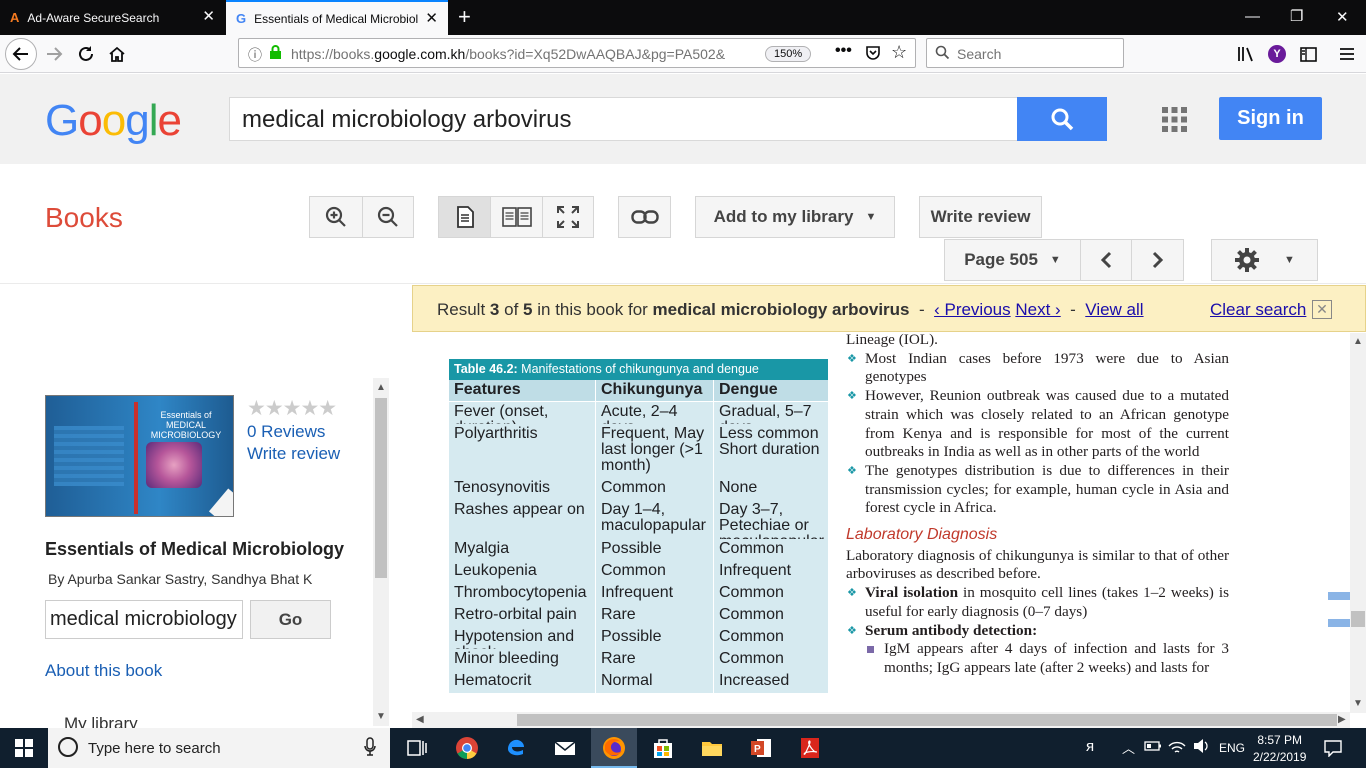 Image resolution: width=1366 pixels, height=768 pixels. What do you see at coordinates (614, 748) in the screenshot?
I see `firefox-taskbar-button` at bounding box center [614, 748].